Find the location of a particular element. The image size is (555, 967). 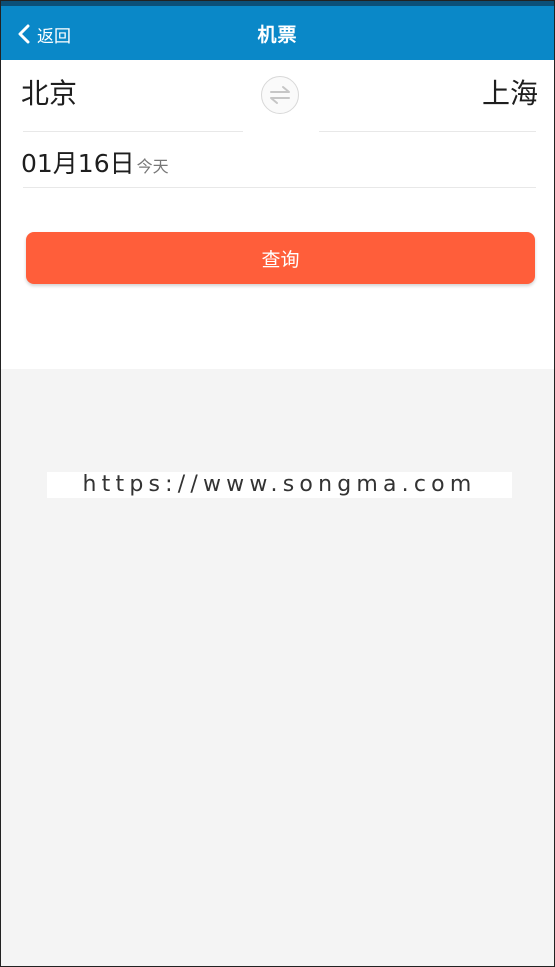

departure-date: 01月16日 今天 is located at coordinates (95, 162).